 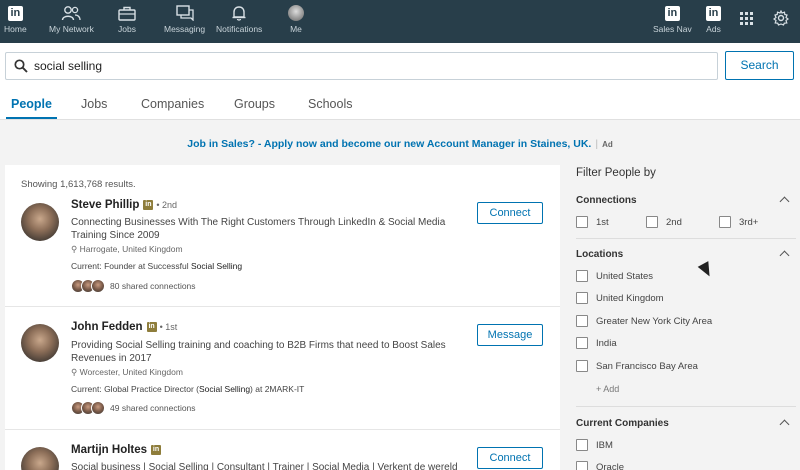 I want to click on filter-option-location: San Francisco Bay Area, so click(x=637, y=366).